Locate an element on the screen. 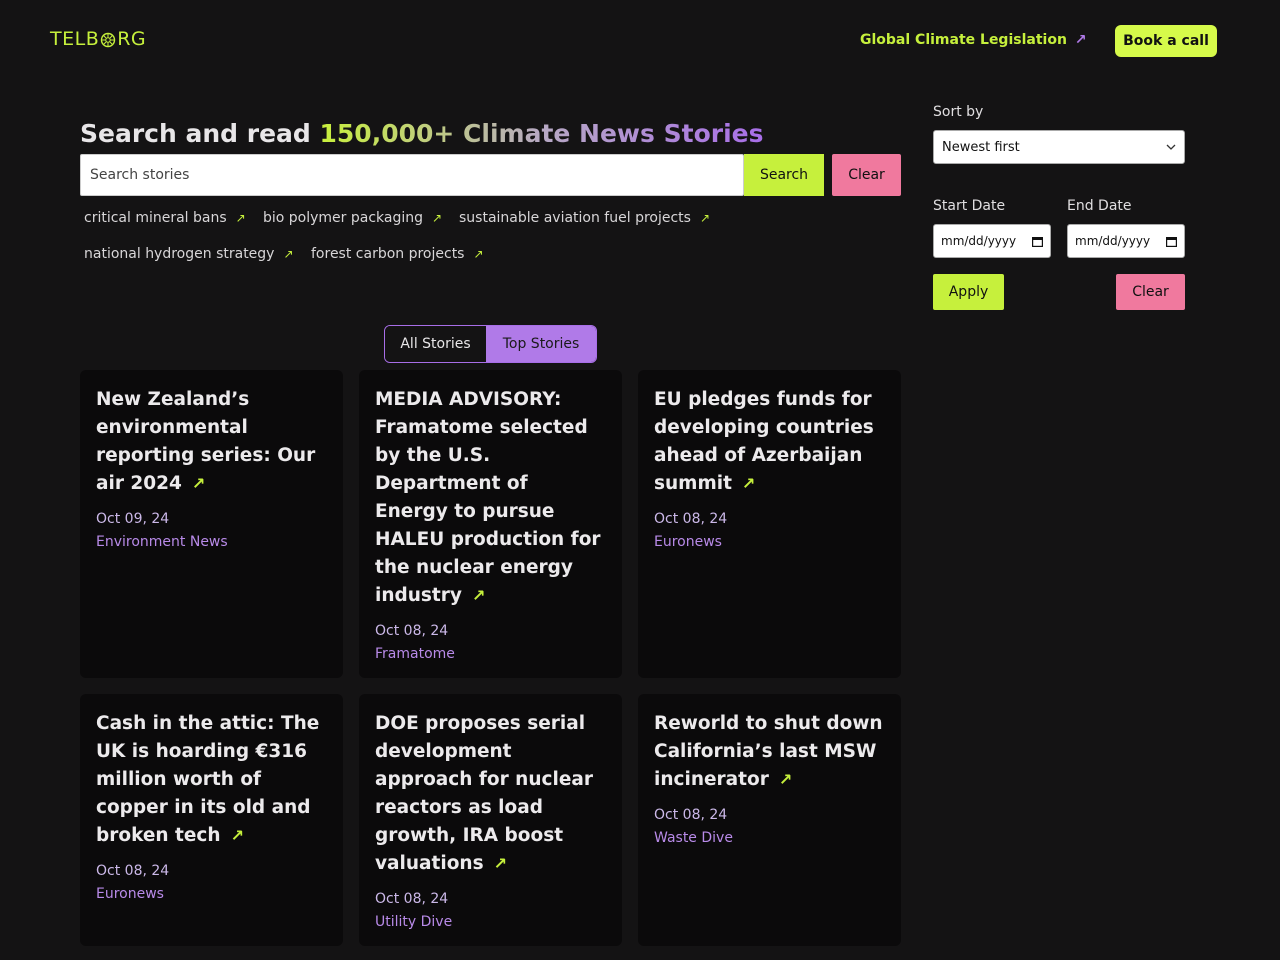  page-title-prefix: Search and read is located at coordinates (200, 133).